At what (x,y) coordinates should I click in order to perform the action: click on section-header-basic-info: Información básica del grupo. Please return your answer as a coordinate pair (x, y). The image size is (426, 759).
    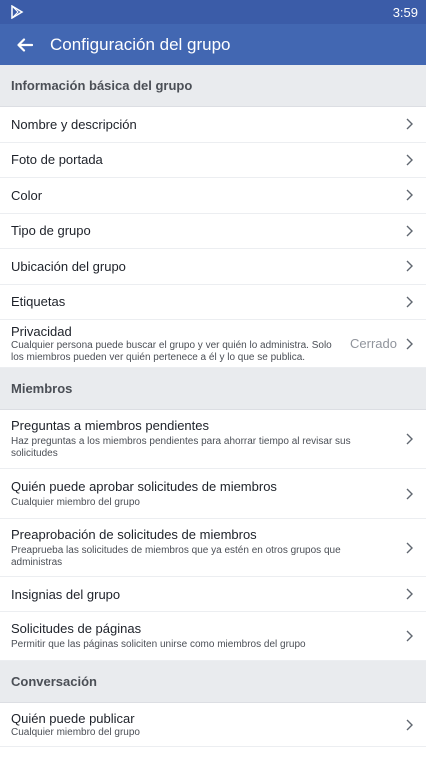
    Looking at the image, I should click on (213, 86).